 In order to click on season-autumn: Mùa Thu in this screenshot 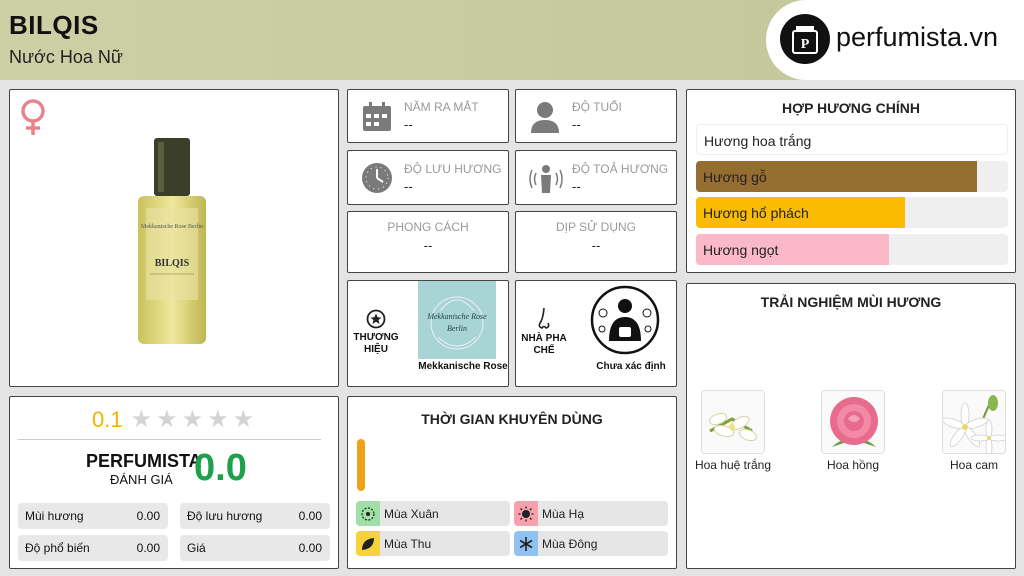, I will do `click(433, 543)`.